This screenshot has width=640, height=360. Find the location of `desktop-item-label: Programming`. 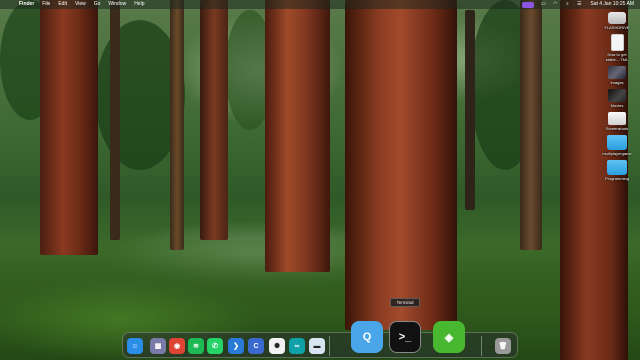

desktop-item-label: Programming is located at coordinates (616, 178).